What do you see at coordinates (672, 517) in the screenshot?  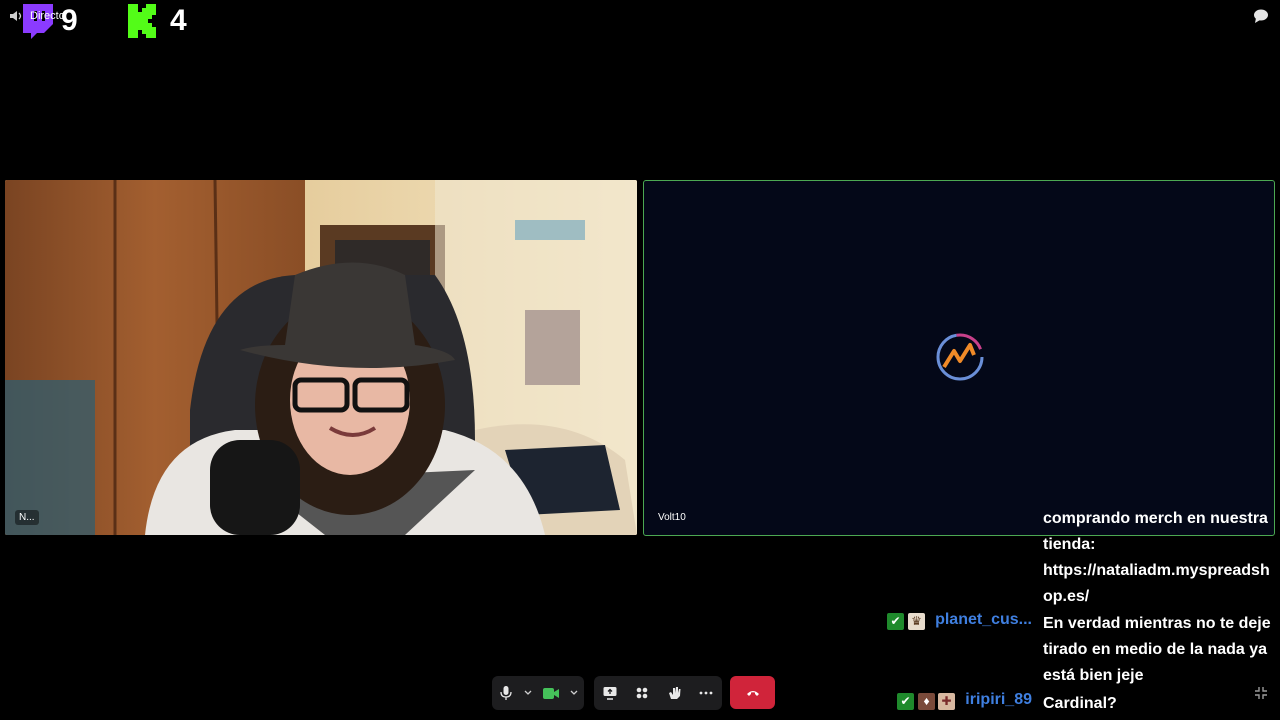 I see `participant-name: Volt10` at bounding box center [672, 517].